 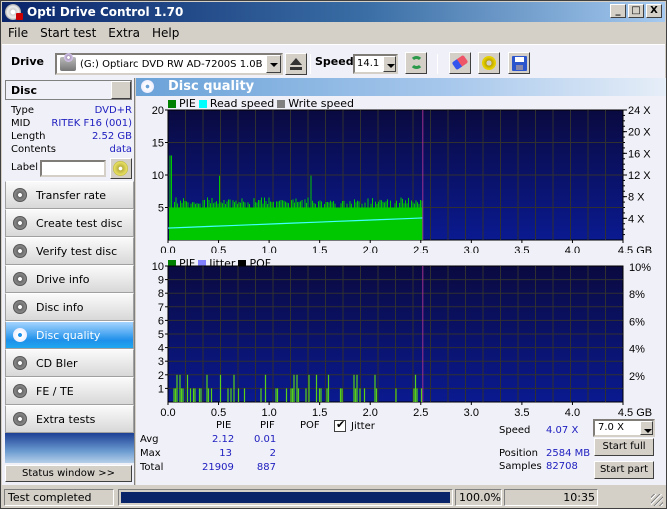 I want to click on pie-bar-base, so click(x=296, y=223).